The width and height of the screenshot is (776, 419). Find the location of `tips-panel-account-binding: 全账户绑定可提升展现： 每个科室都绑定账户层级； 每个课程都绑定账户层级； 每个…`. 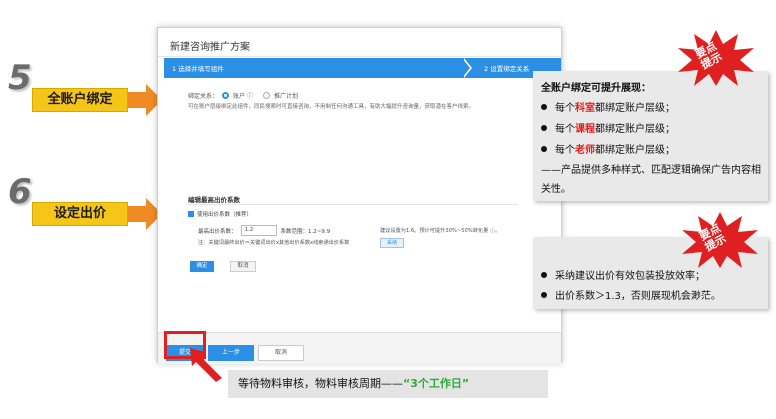

tips-panel-account-binding: 全账户绑定可提升展现： 每个科室都绑定账户层级； 每个课程都绑定账户层级； 每个… is located at coordinates (650, 136).